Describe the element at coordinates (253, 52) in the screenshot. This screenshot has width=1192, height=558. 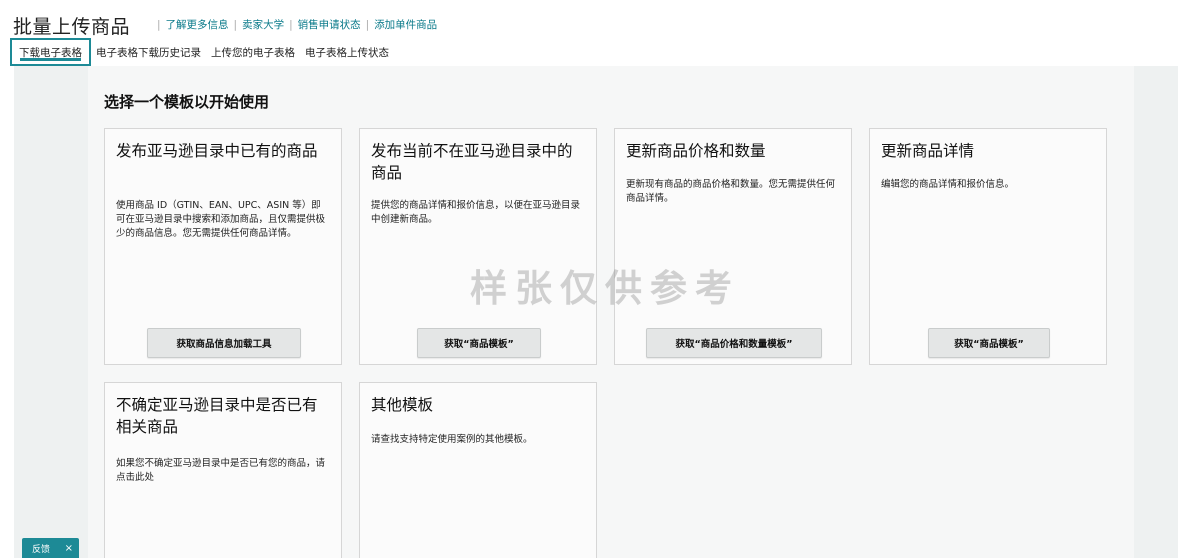
I see `tab-upload-spreadsheet: 上传您的电子表格` at that location.